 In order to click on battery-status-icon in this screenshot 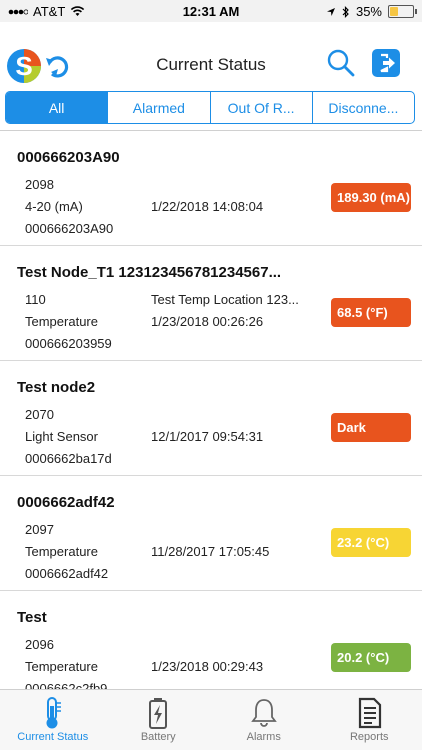, I will do `click(402, 11)`.